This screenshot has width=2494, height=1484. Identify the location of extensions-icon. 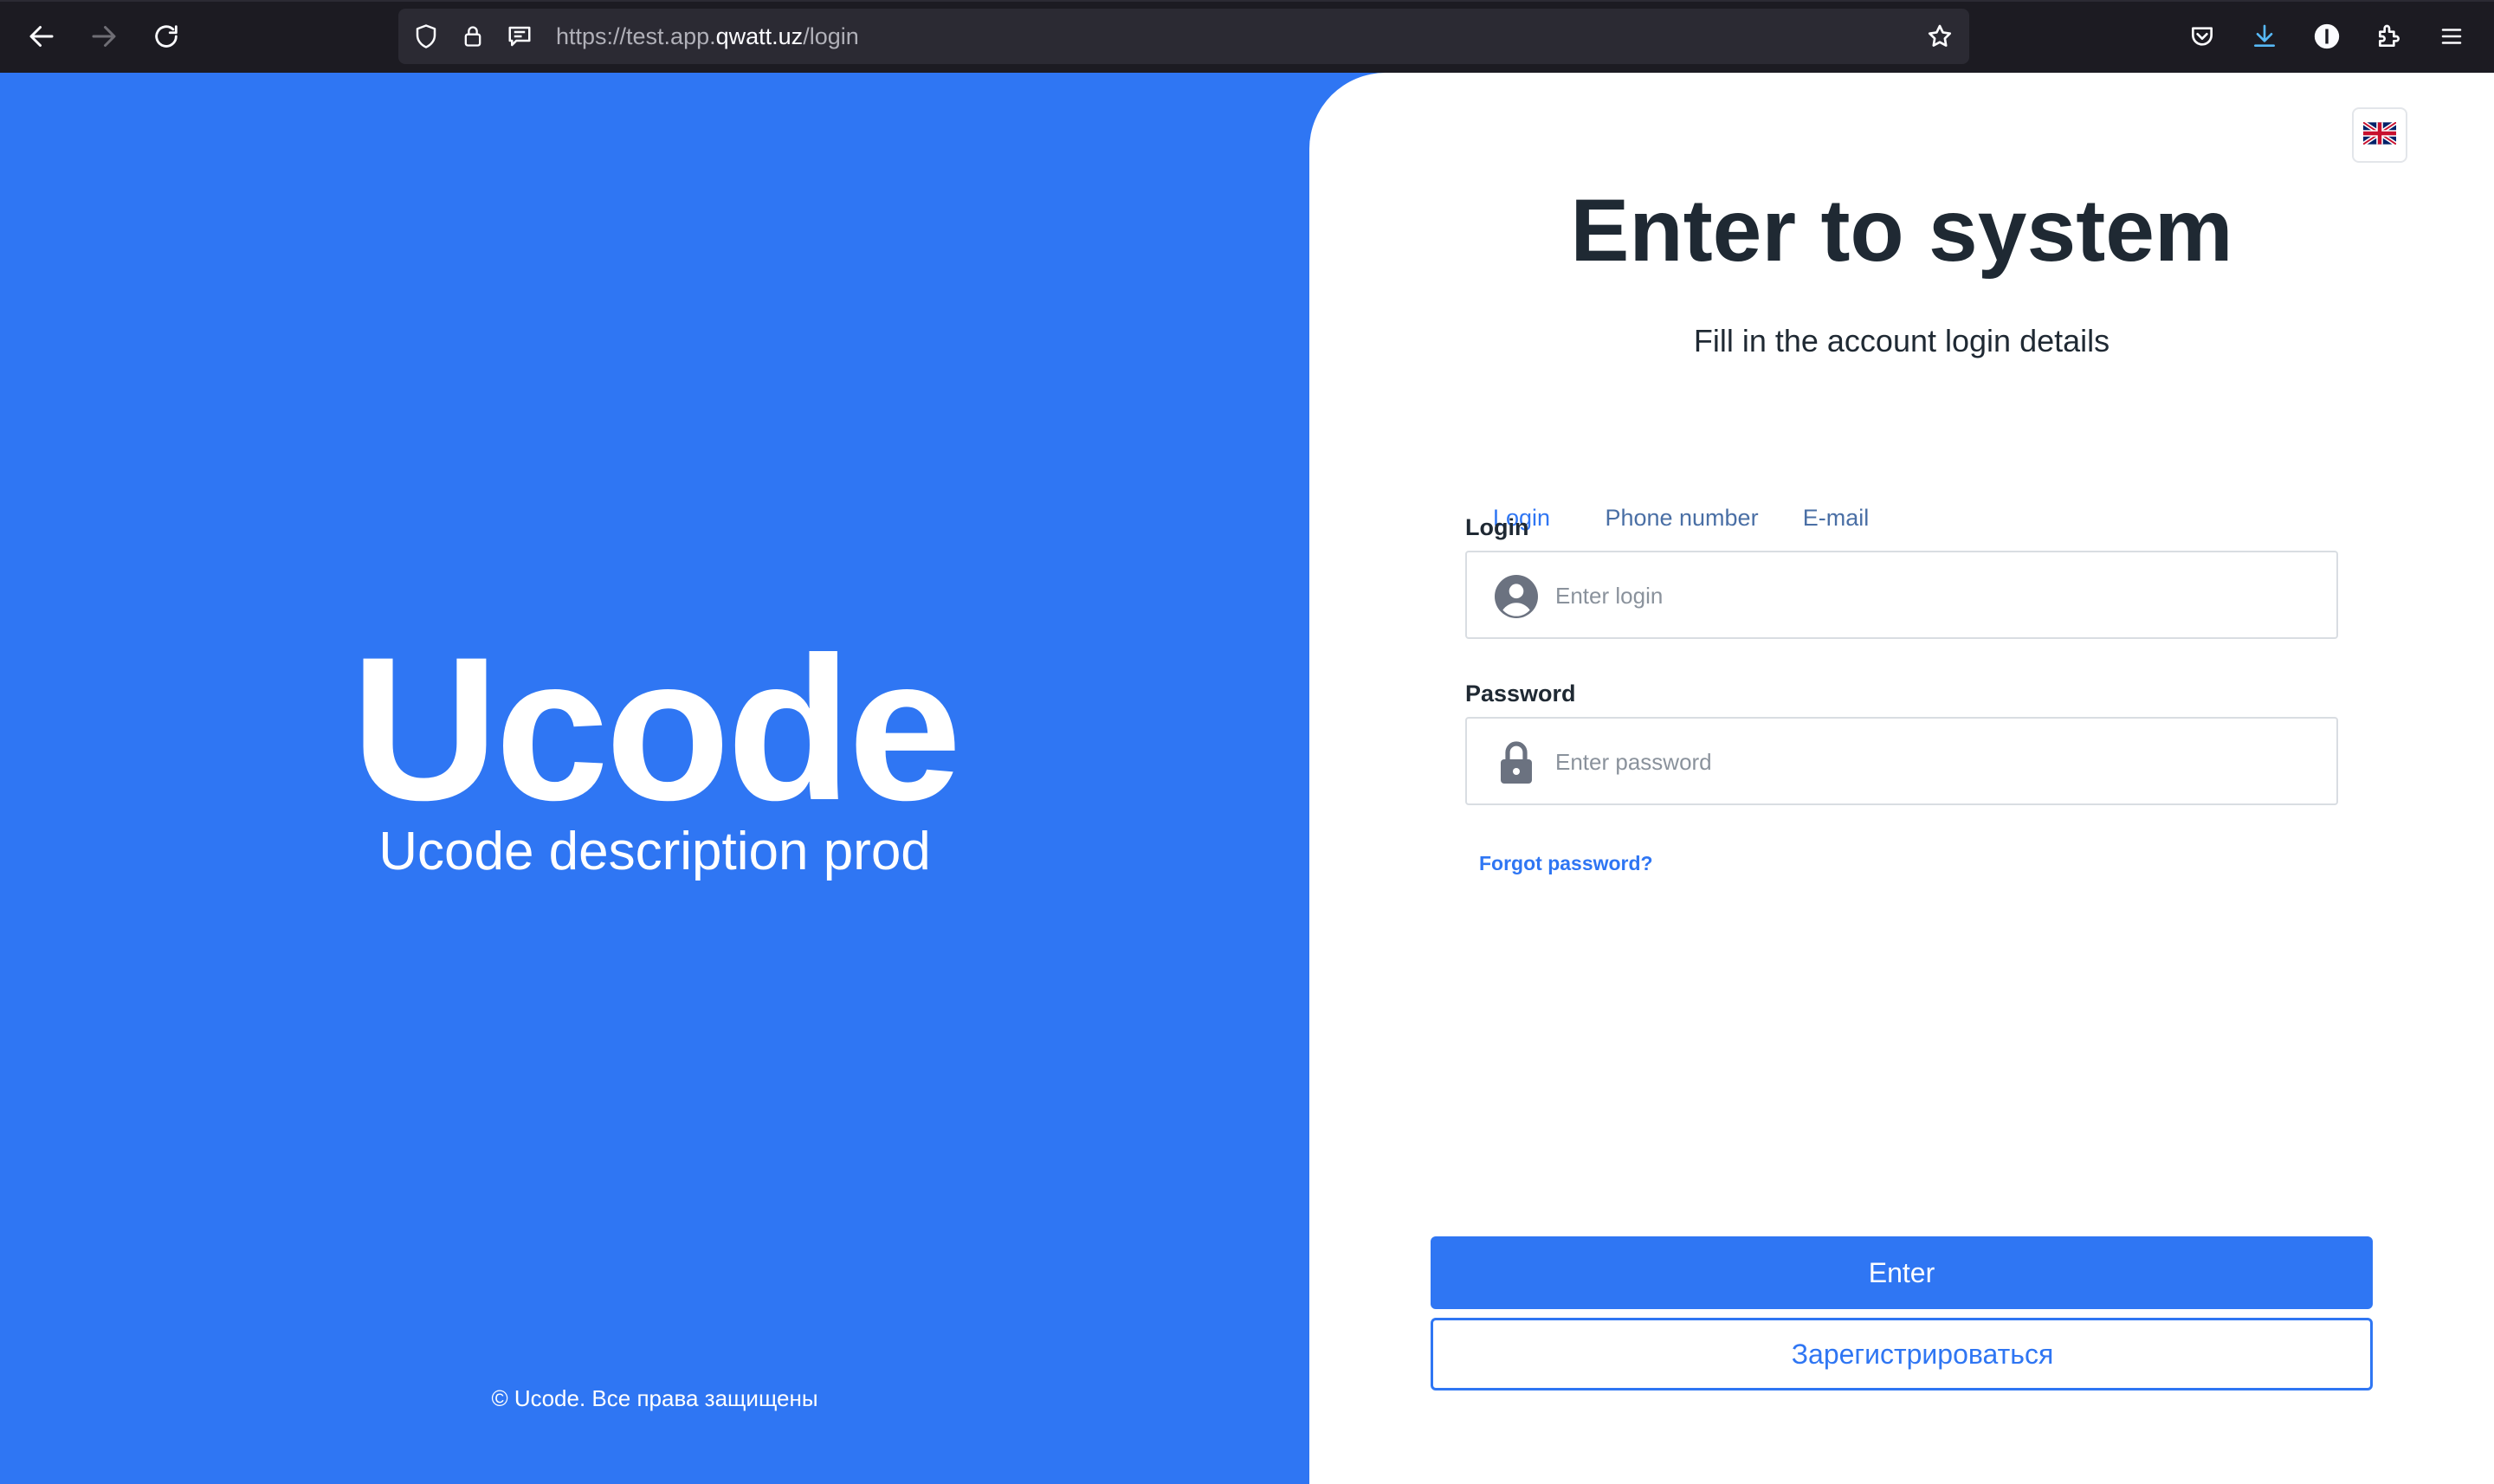
(2389, 36).